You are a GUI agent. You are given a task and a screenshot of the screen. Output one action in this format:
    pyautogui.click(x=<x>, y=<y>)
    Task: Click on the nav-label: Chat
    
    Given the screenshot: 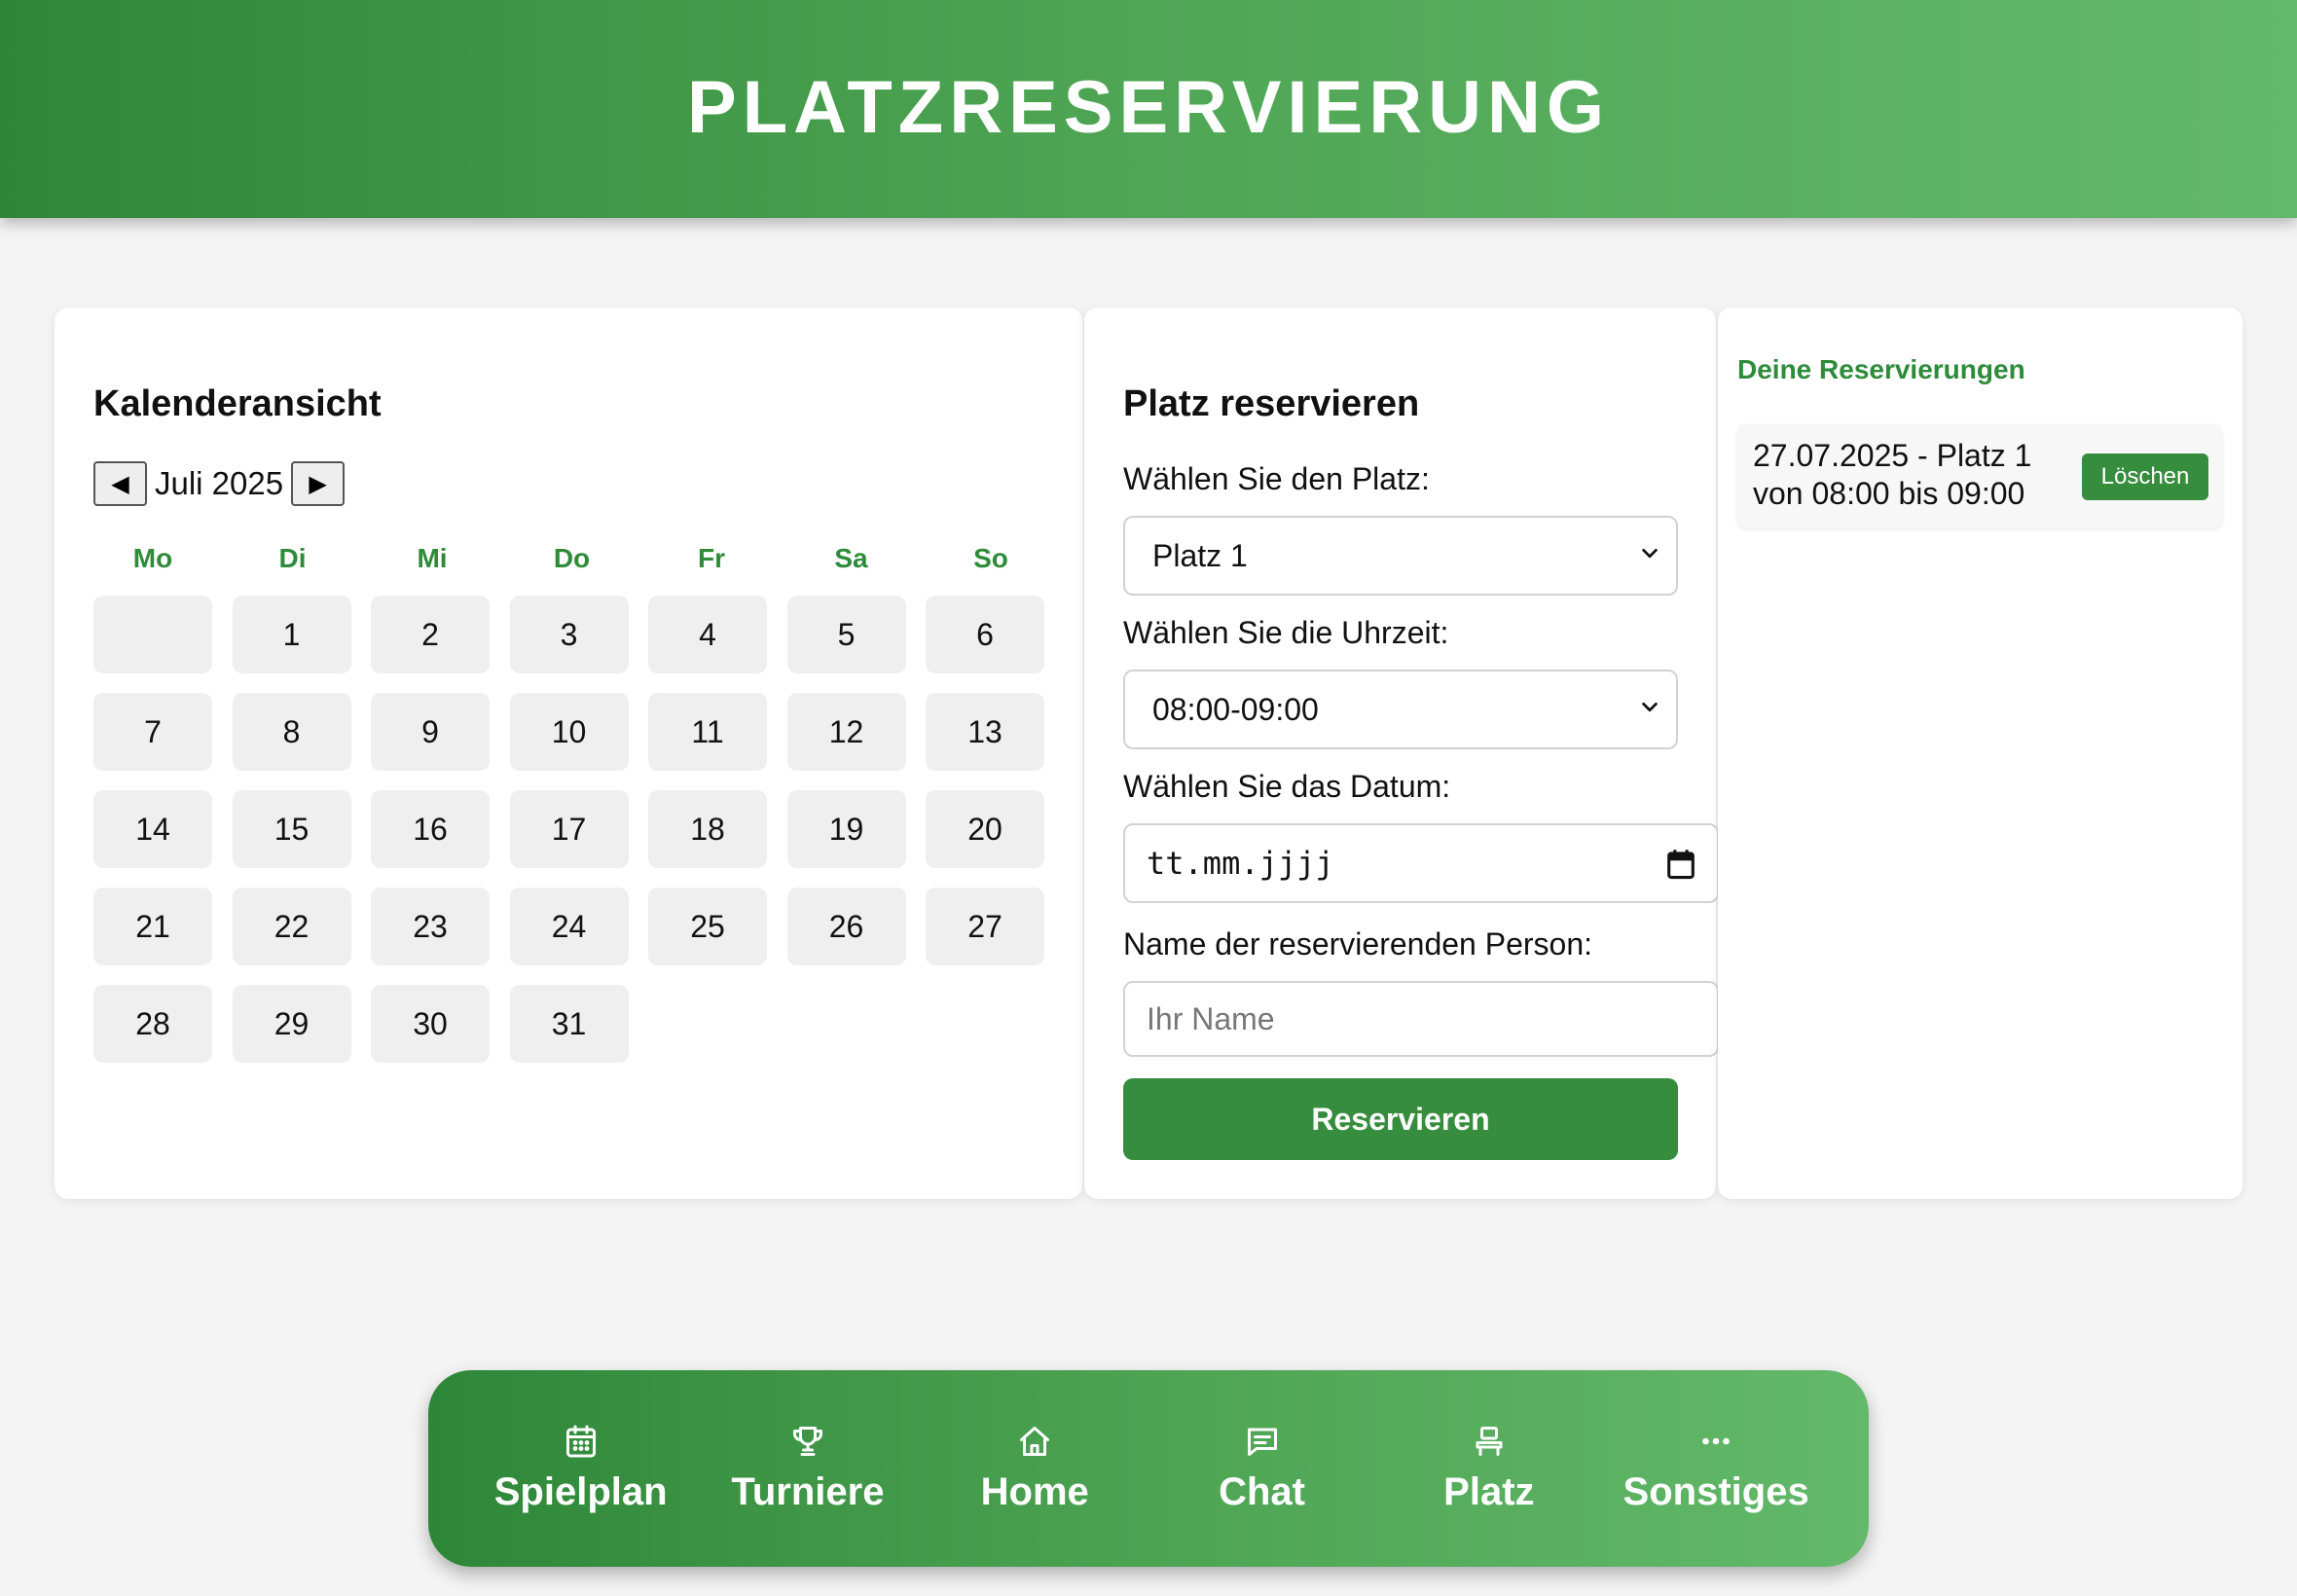 What is the action you would take?
    pyautogui.click(x=1262, y=1491)
    